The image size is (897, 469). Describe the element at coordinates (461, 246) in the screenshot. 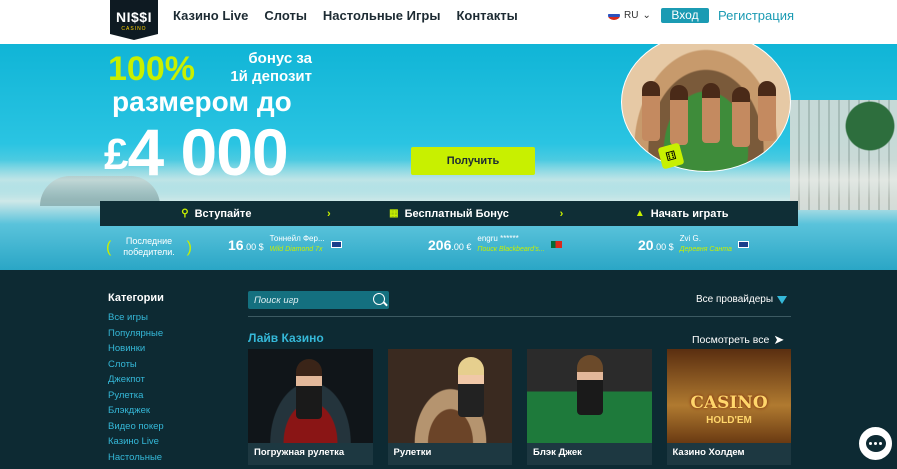

I see `winner-amount-fraction: .00 €` at that location.